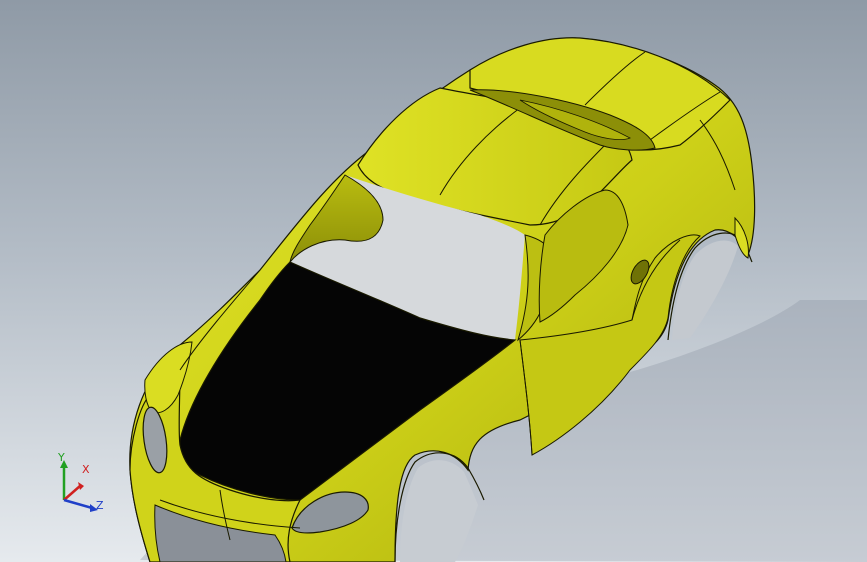  What do you see at coordinates (100, 505) in the screenshot?
I see `z-axis-label: Z` at bounding box center [100, 505].